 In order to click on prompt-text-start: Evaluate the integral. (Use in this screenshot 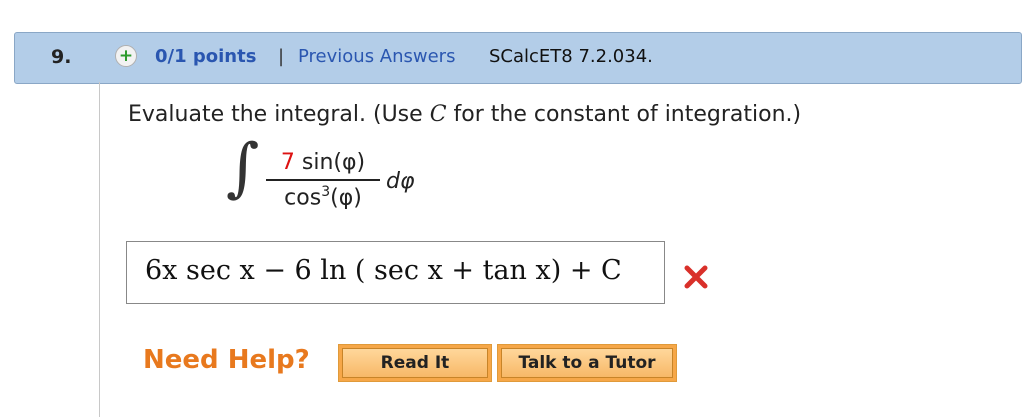, I will do `click(279, 114)`.